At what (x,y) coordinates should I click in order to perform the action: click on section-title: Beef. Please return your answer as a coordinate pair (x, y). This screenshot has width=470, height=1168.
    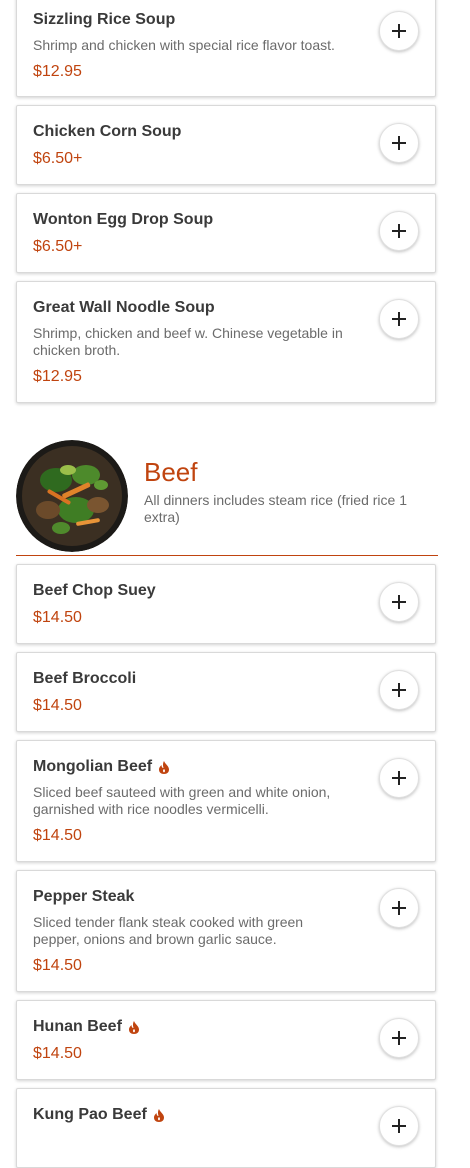
    Looking at the image, I should click on (171, 472).